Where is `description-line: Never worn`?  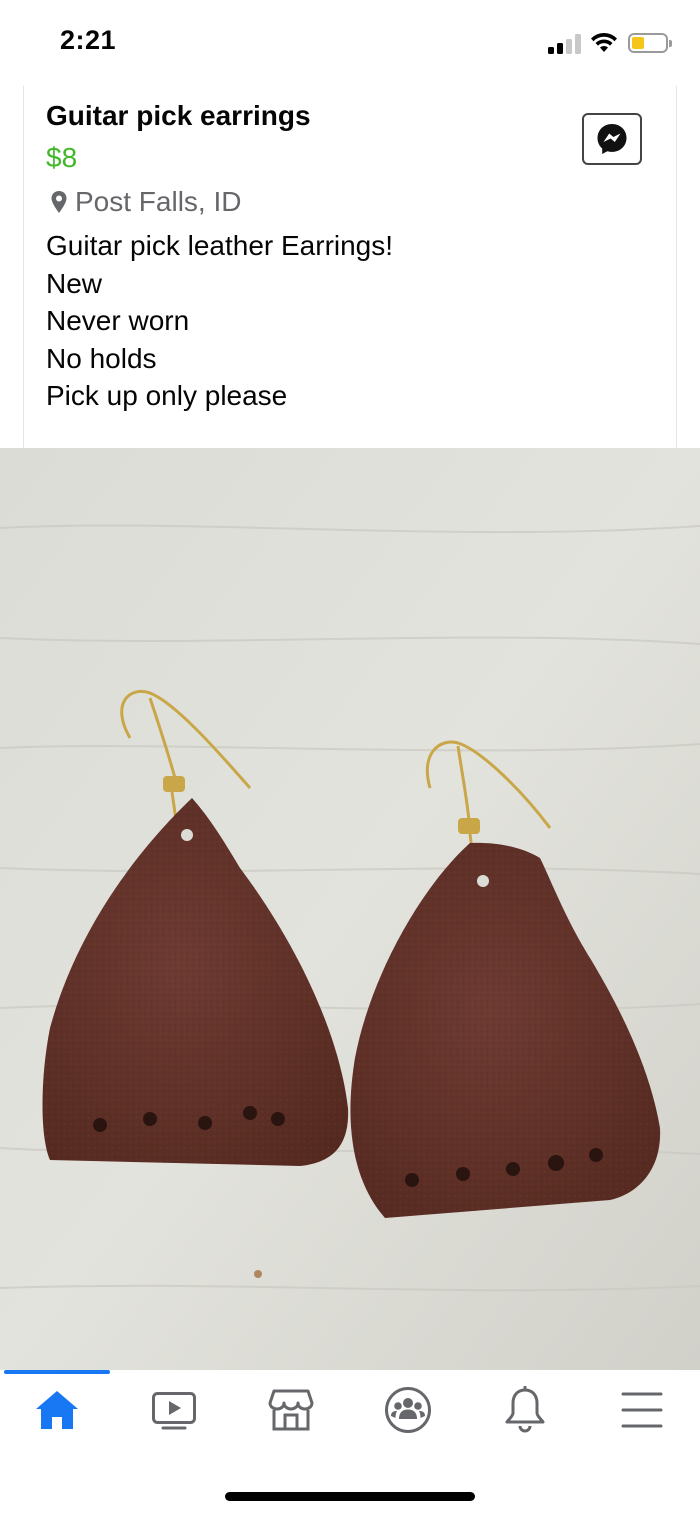 description-line: Never worn is located at coordinates (118, 320).